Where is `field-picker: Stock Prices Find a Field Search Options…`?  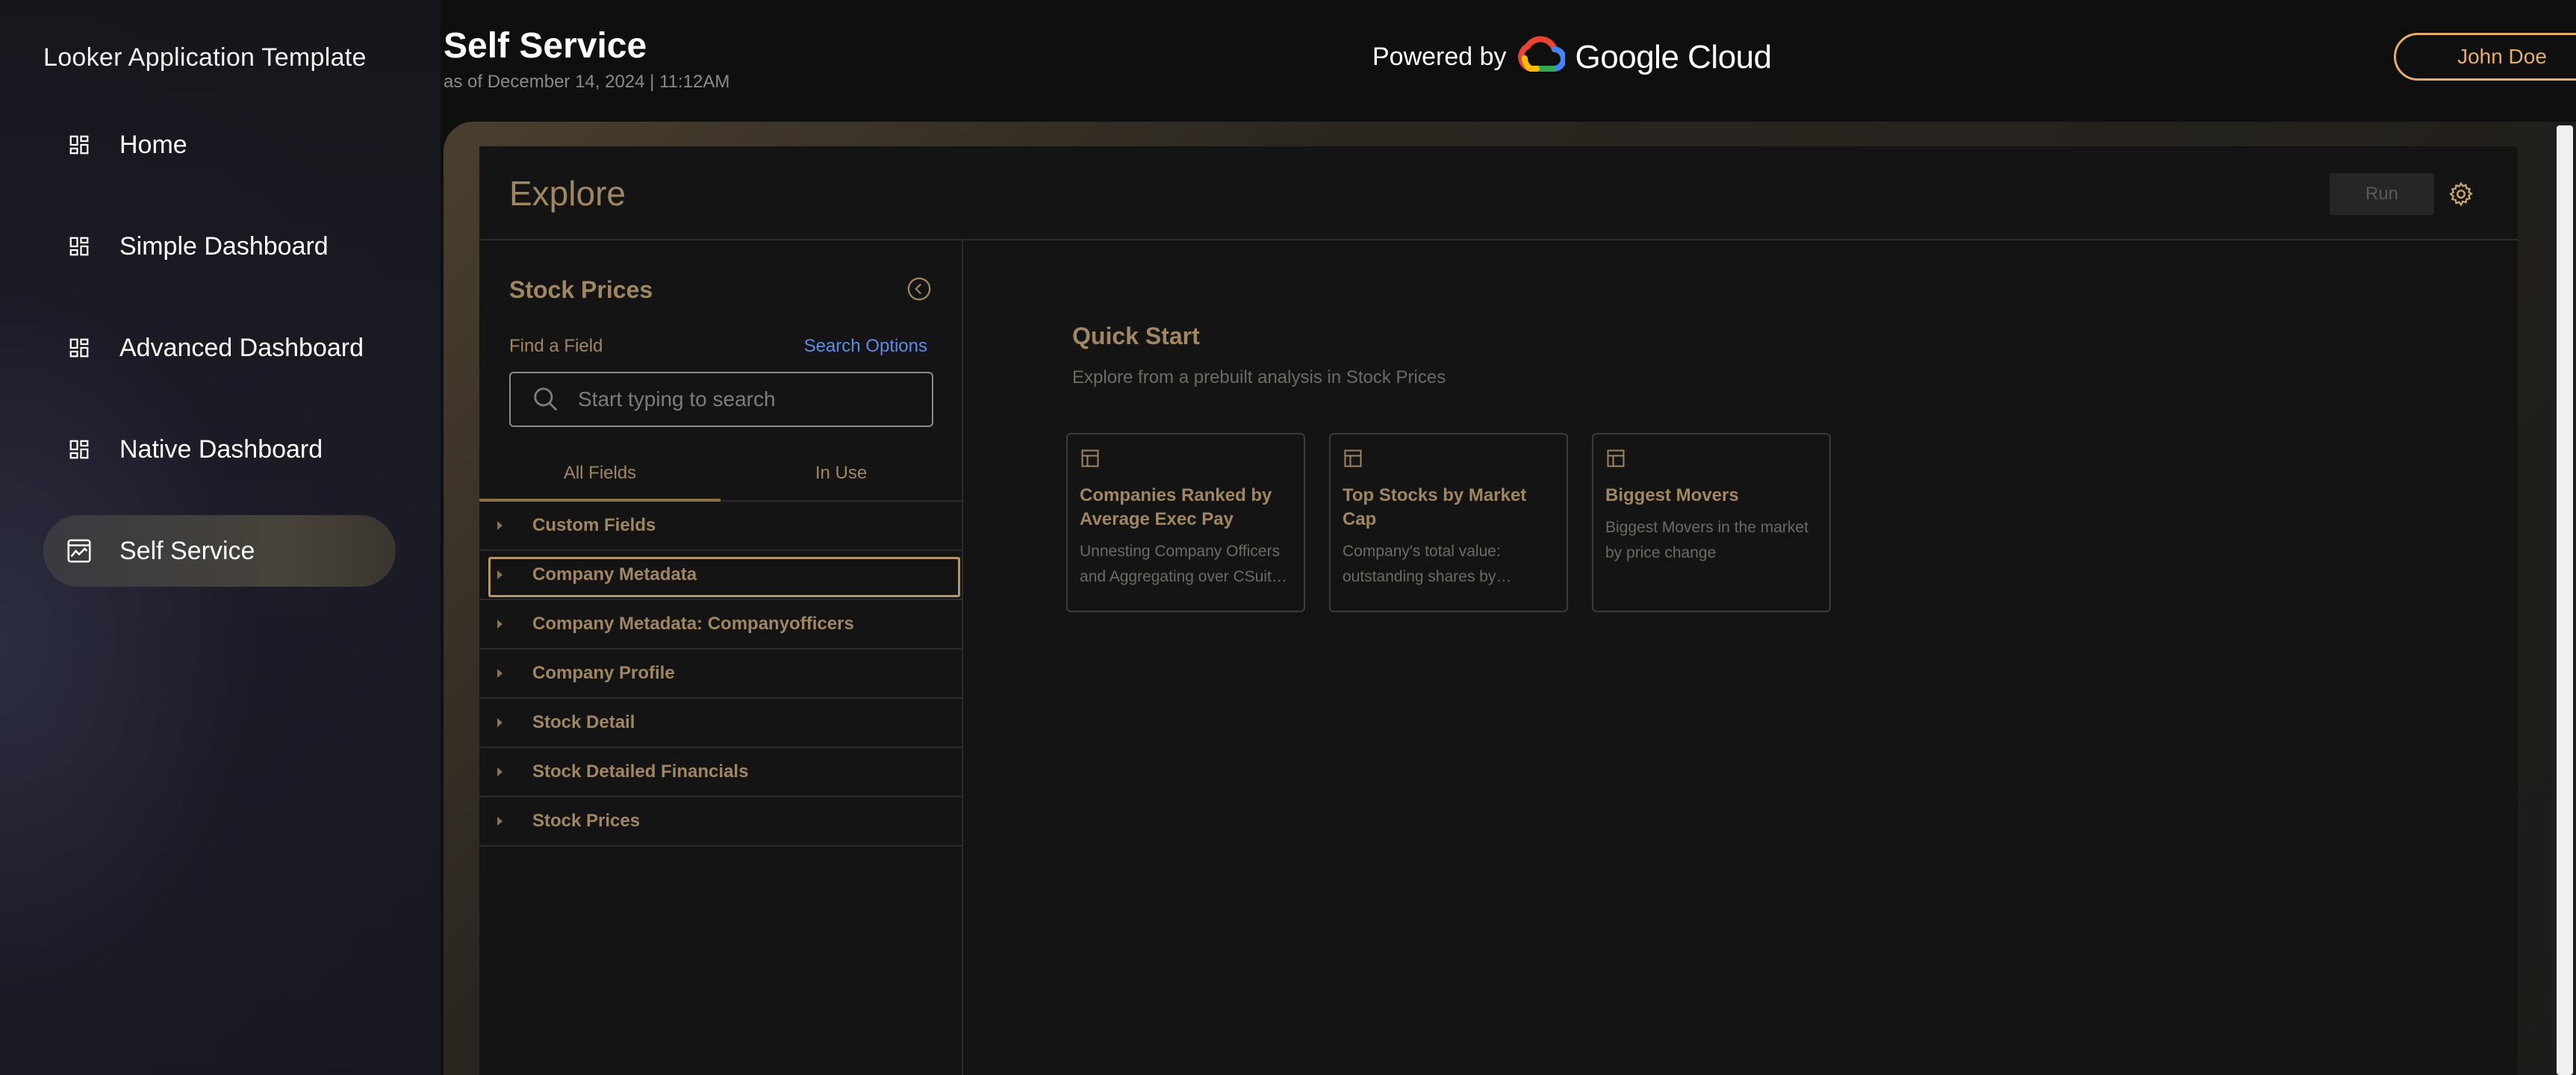 field-picker: Stock Prices Find a Field Search Options… is located at coordinates (721, 657).